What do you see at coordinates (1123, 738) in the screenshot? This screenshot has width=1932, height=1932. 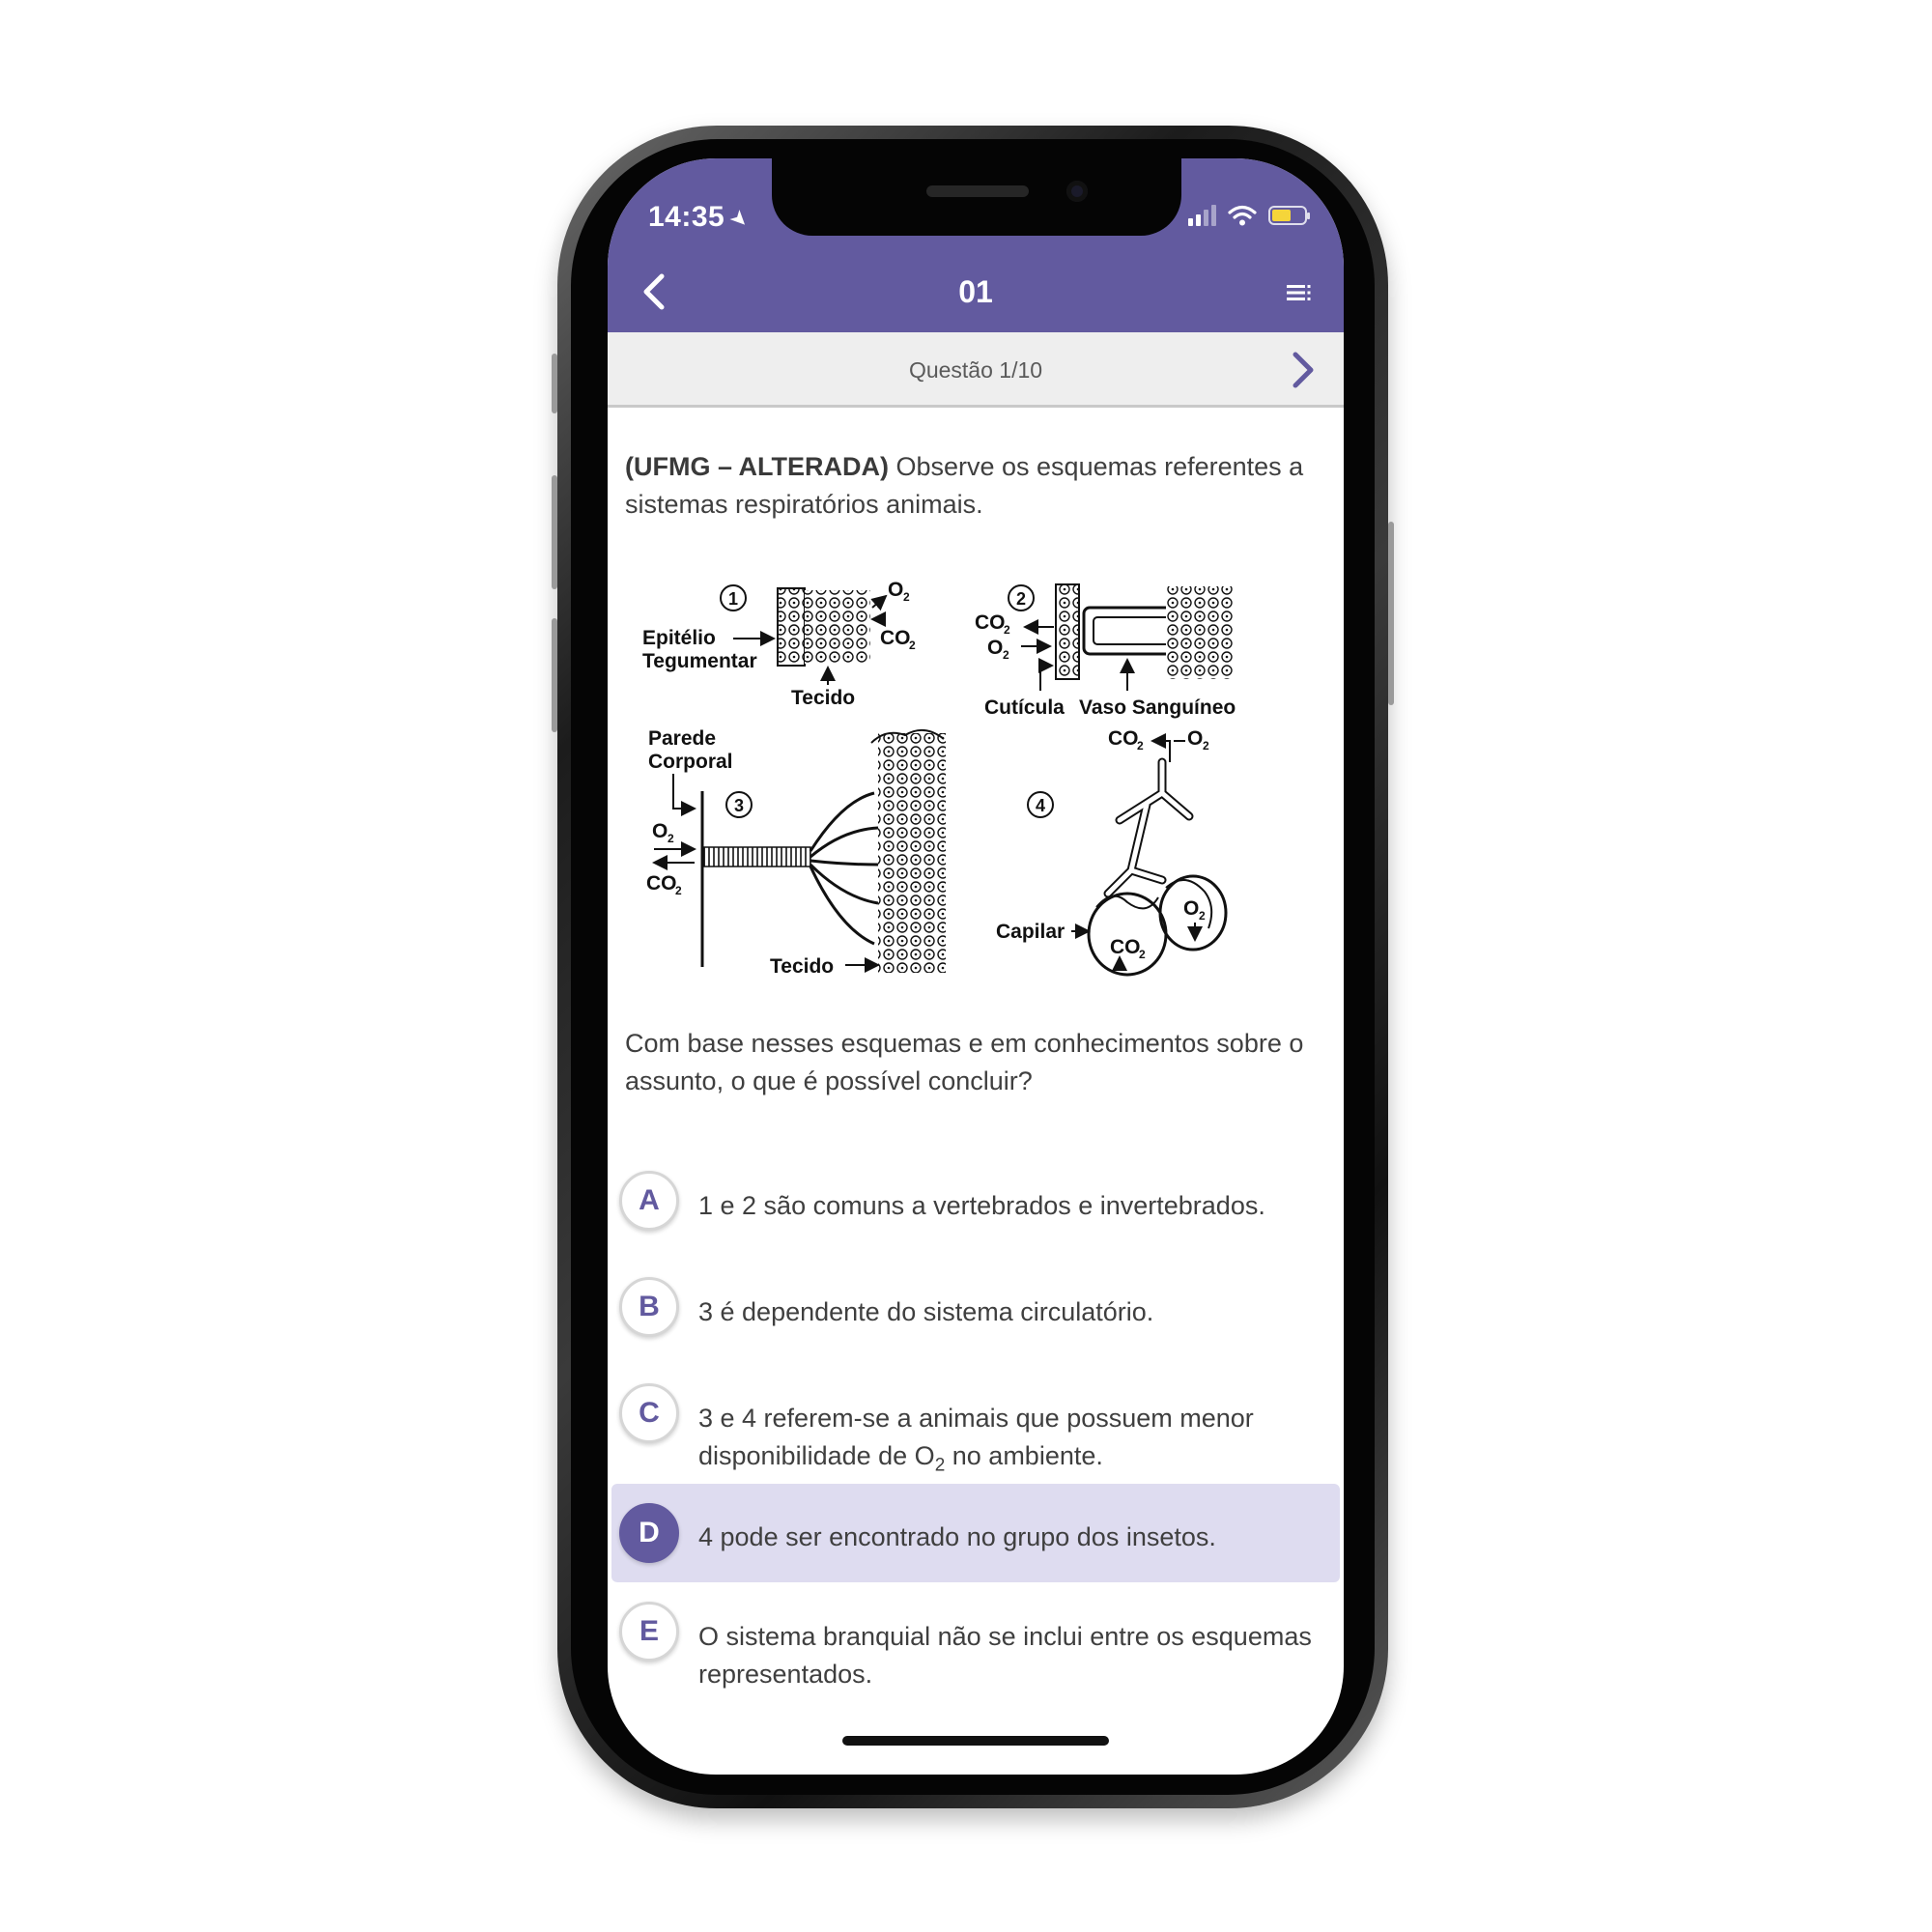 I see `figure-label-co2-4: CO` at bounding box center [1123, 738].